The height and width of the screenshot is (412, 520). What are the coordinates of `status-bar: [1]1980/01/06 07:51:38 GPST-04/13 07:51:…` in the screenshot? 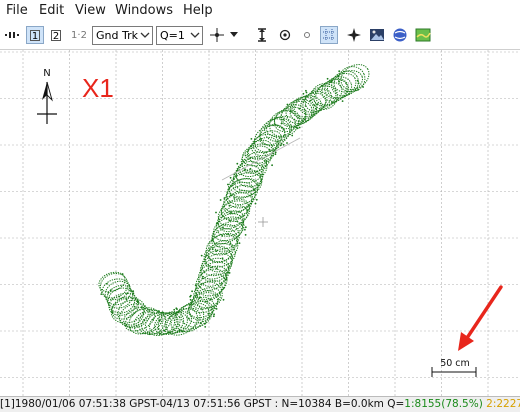 It's located at (260, 404).